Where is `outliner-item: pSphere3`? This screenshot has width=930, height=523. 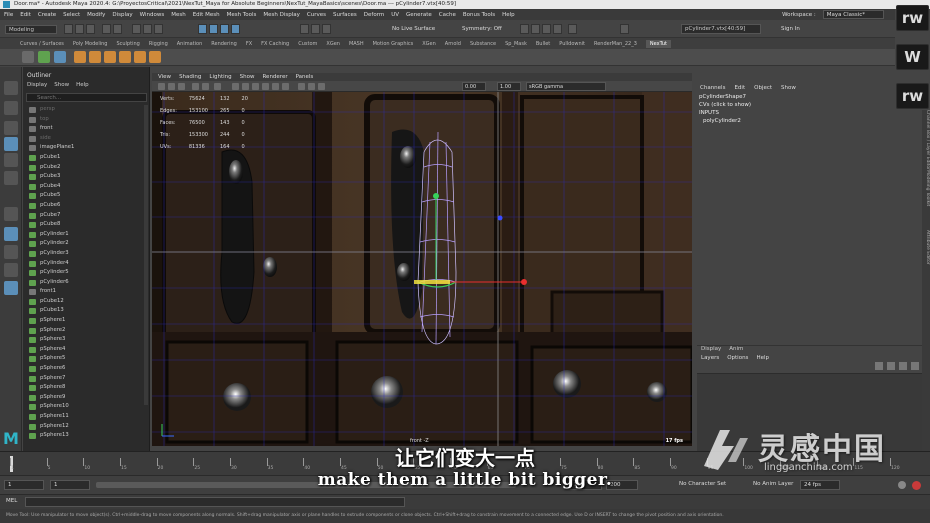
outliner-item: pSphere3 is located at coordinates (84, 340).